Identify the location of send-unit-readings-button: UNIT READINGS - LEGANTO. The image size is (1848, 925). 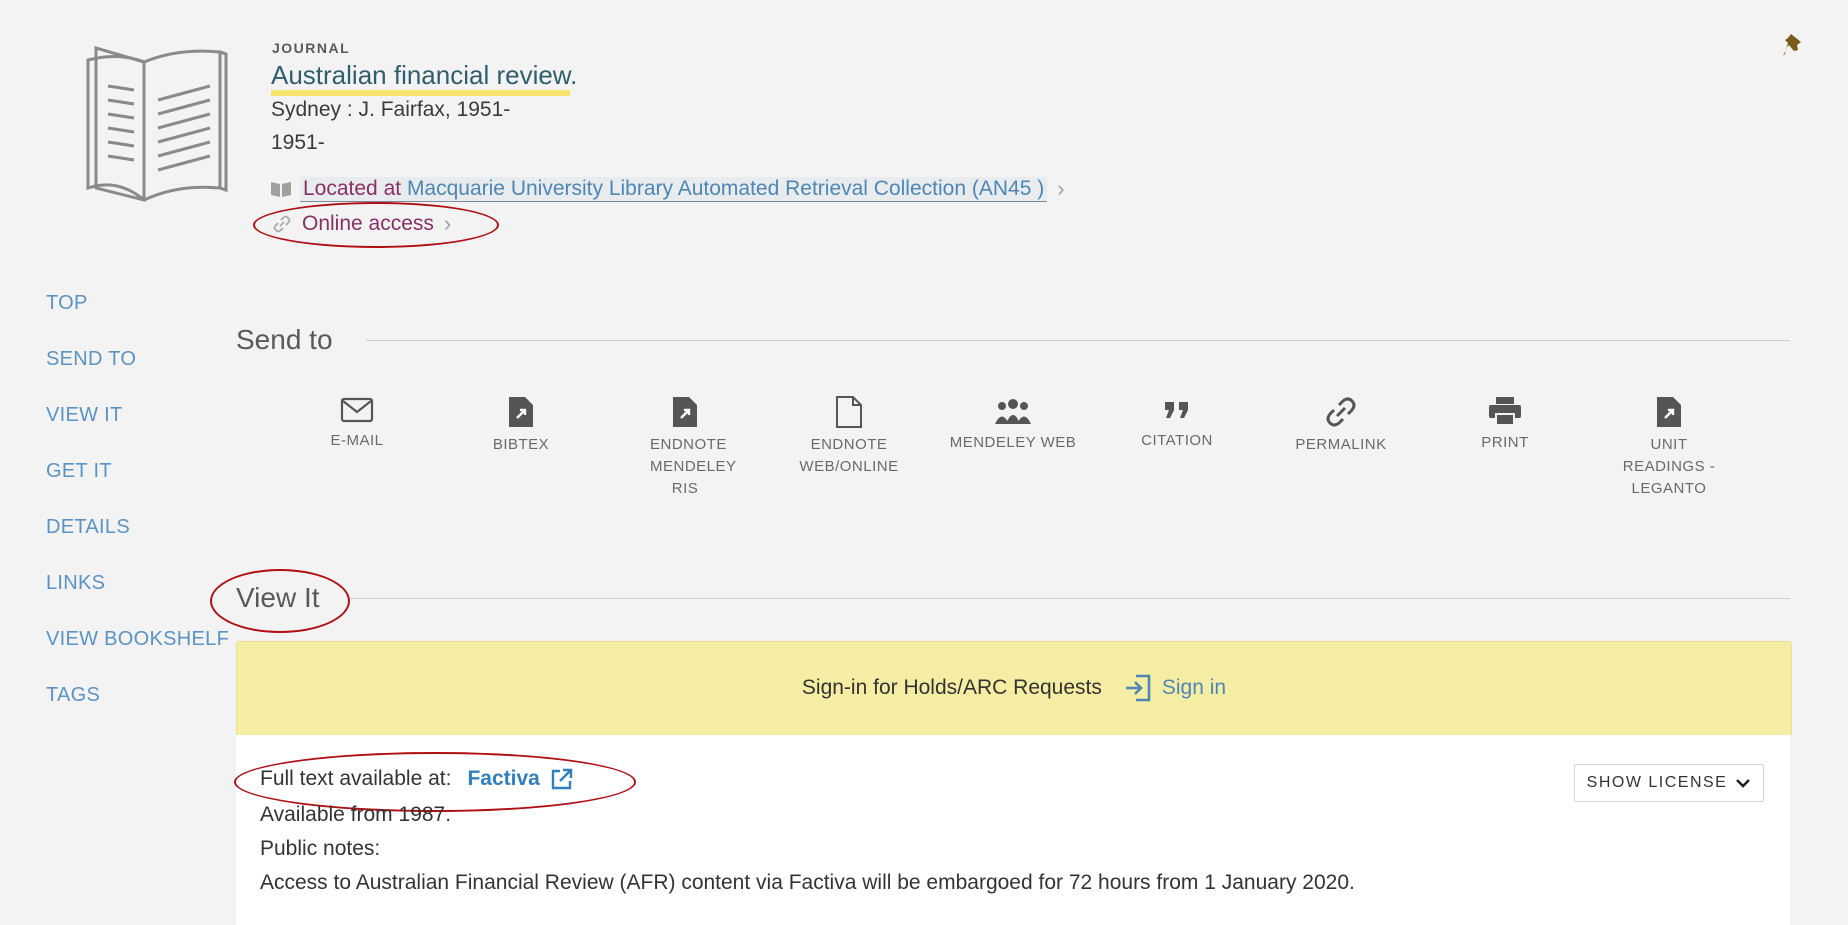
(1669, 448).